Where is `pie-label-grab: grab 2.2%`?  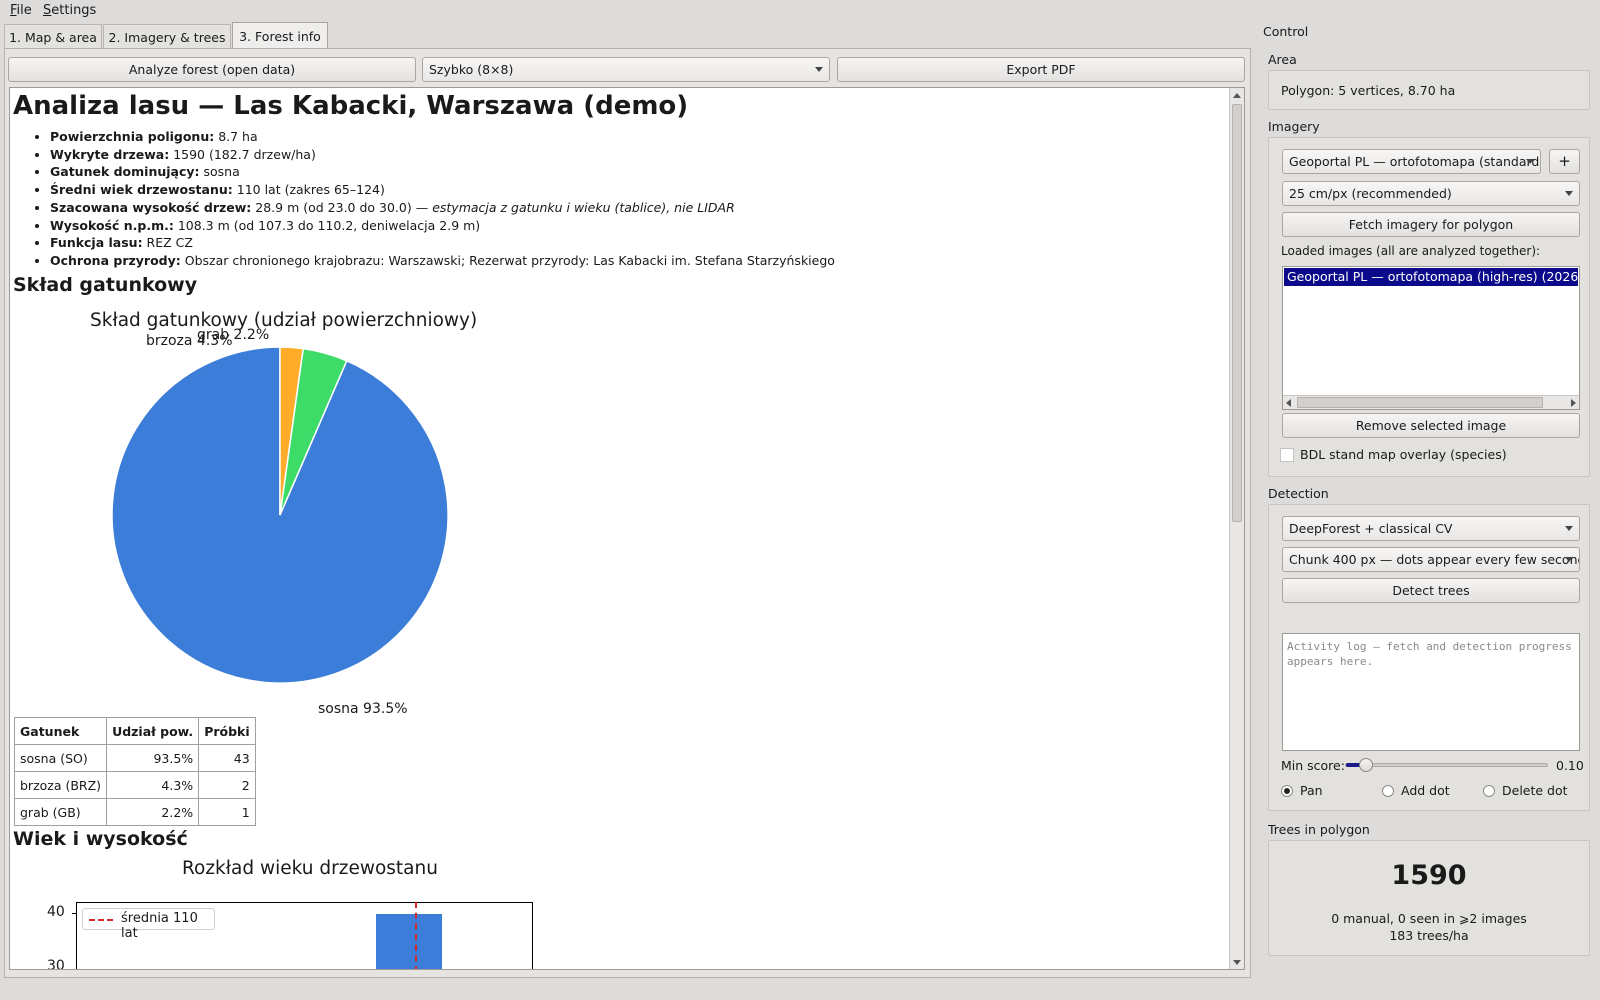
pie-label-grab: grab 2.2% is located at coordinates (233, 335).